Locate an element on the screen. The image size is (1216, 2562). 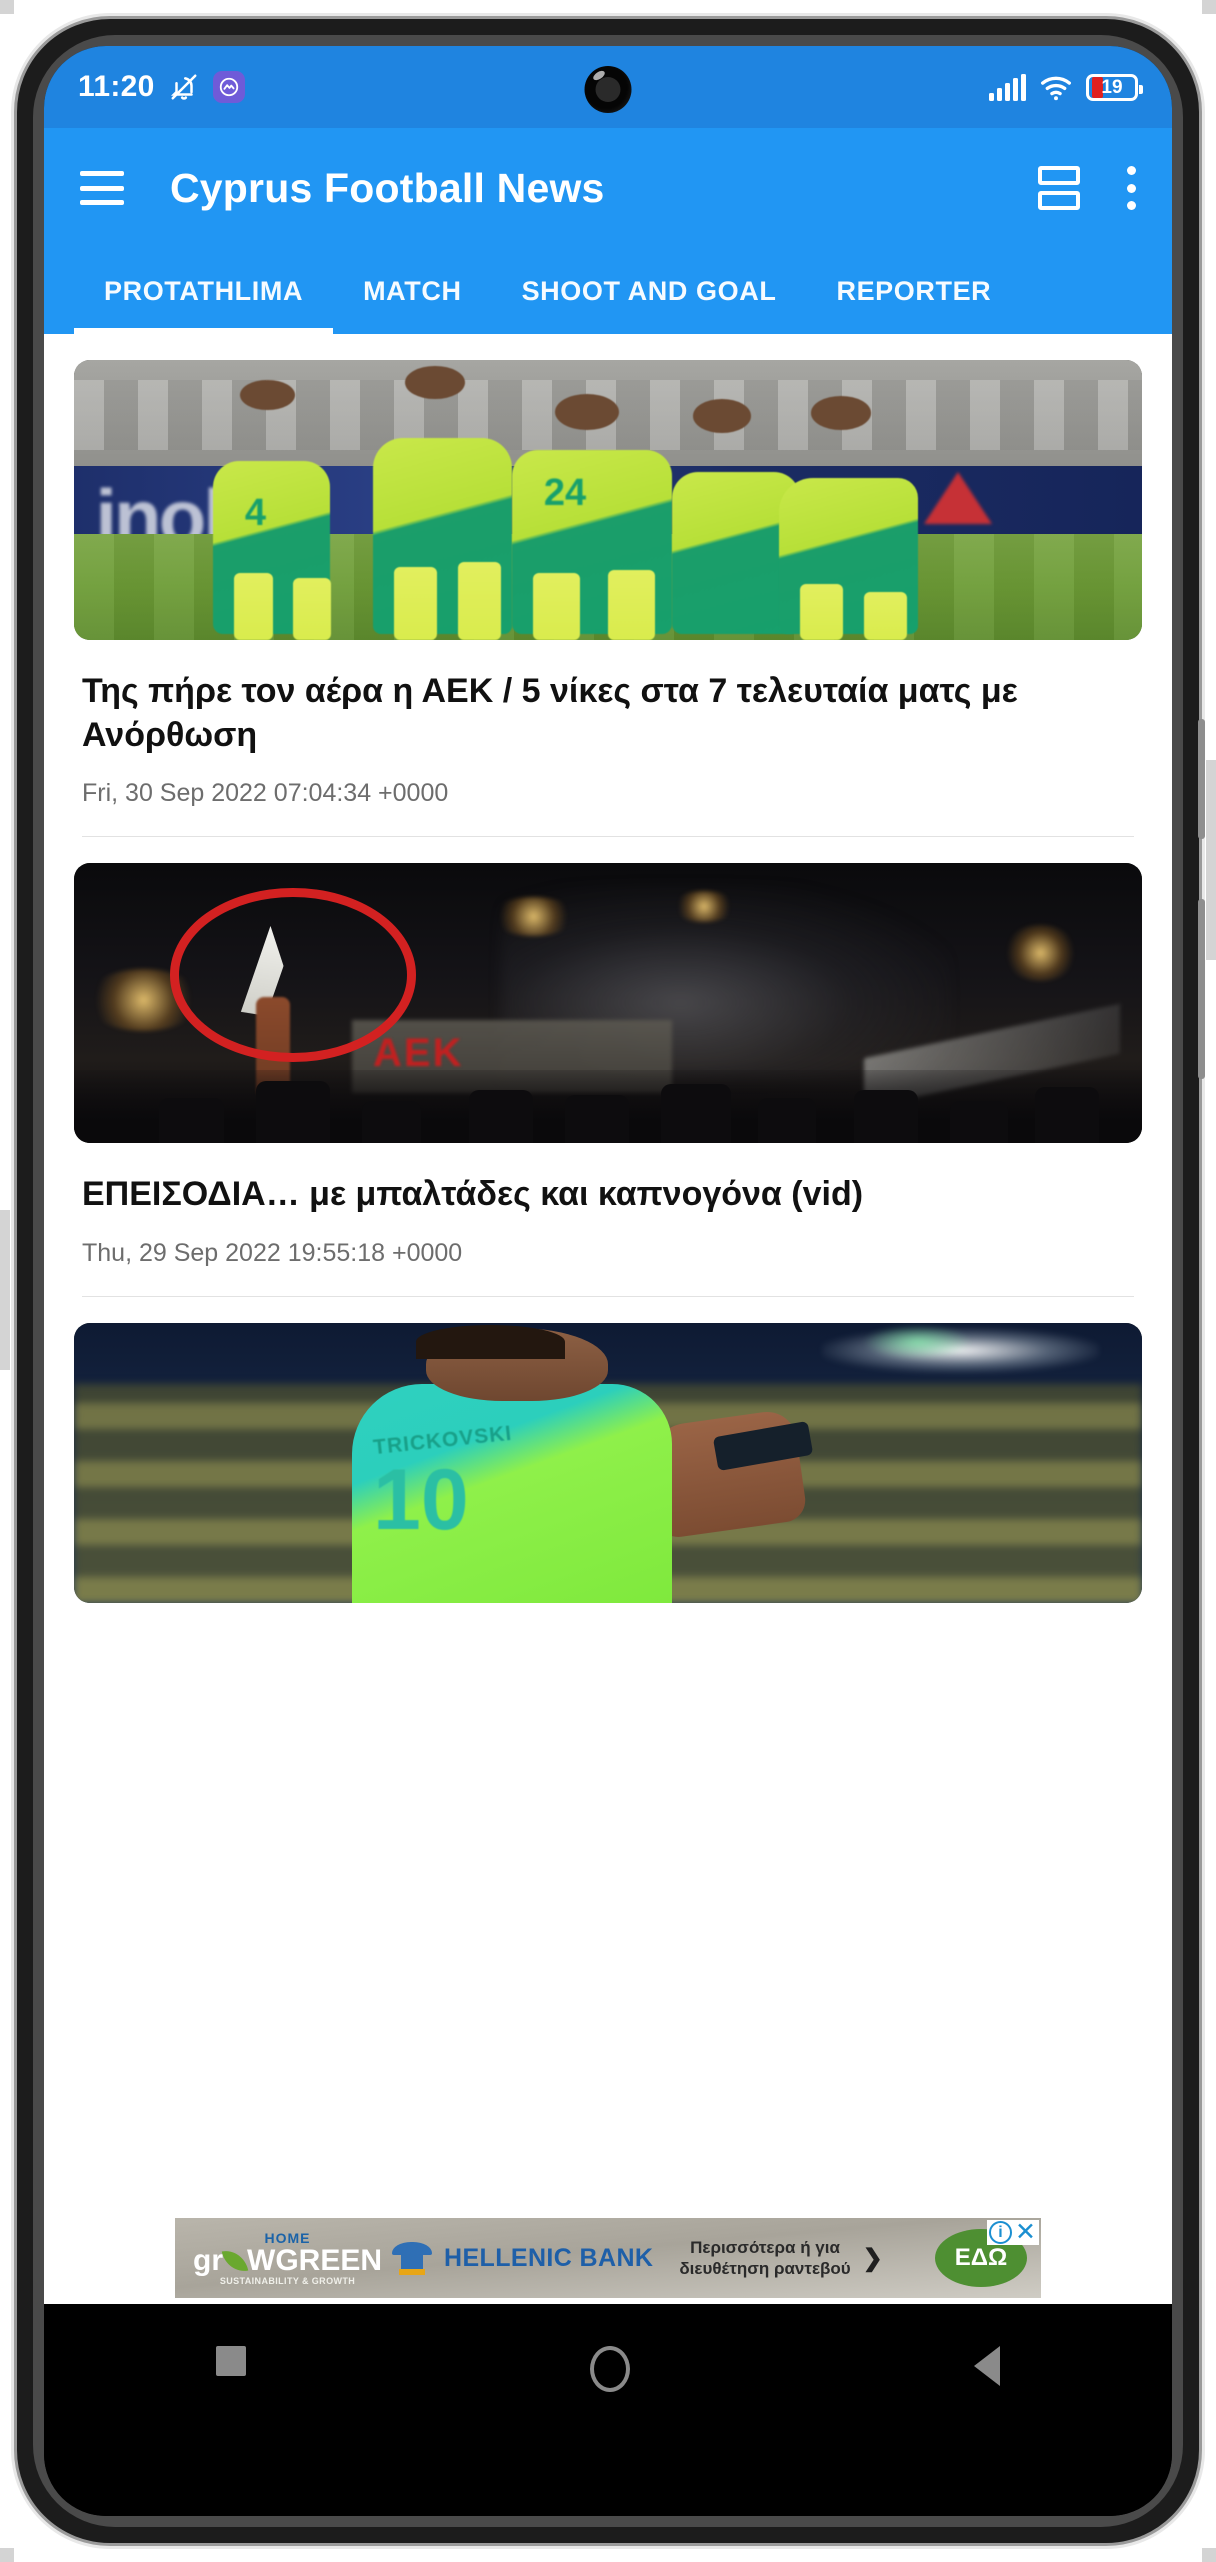
hamburger-menu-icon is located at coordinates (102, 188).